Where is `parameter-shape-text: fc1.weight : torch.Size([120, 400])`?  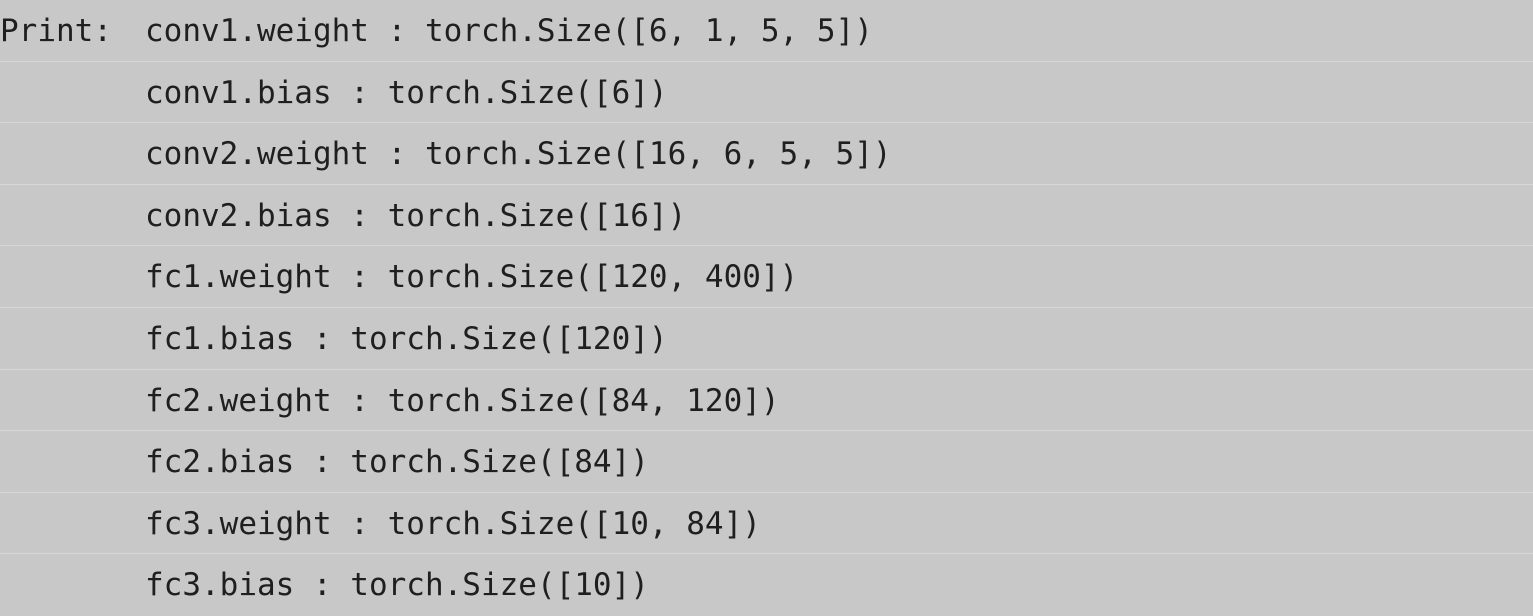 parameter-shape-text: fc1.weight : torch.Size([120, 400]) is located at coordinates (472, 277).